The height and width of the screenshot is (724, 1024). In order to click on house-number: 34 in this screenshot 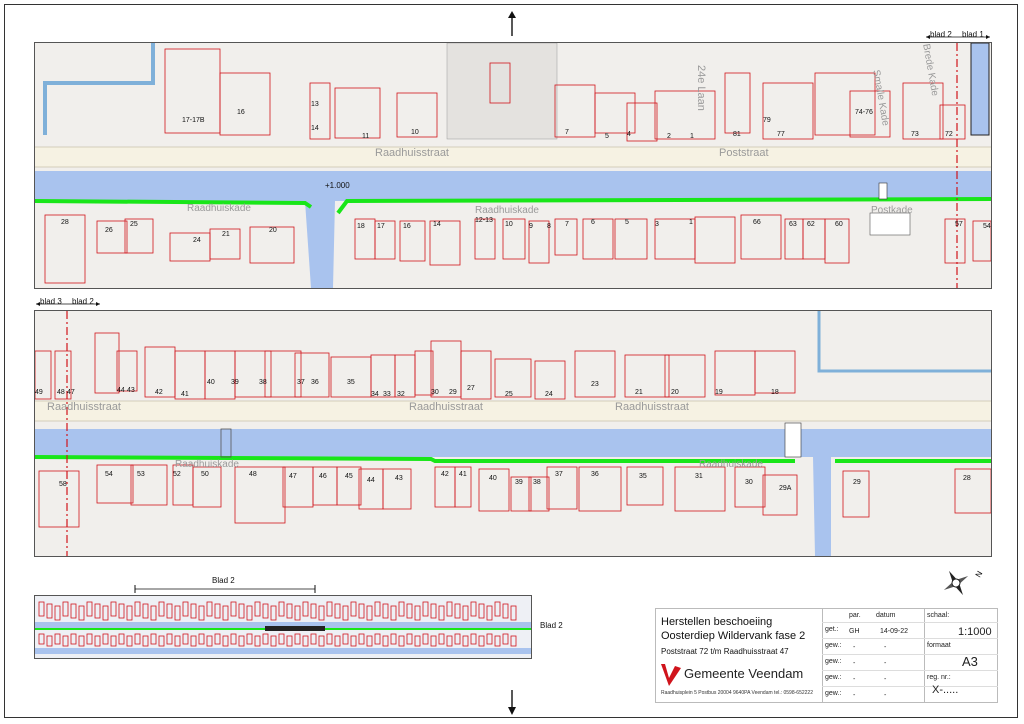, I will do `click(375, 394)`.